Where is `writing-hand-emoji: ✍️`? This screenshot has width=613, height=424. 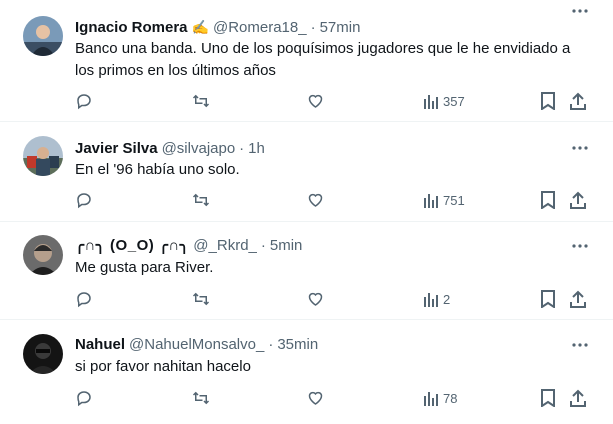
writing-hand-emoji: ✍️ is located at coordinates (200, 26).